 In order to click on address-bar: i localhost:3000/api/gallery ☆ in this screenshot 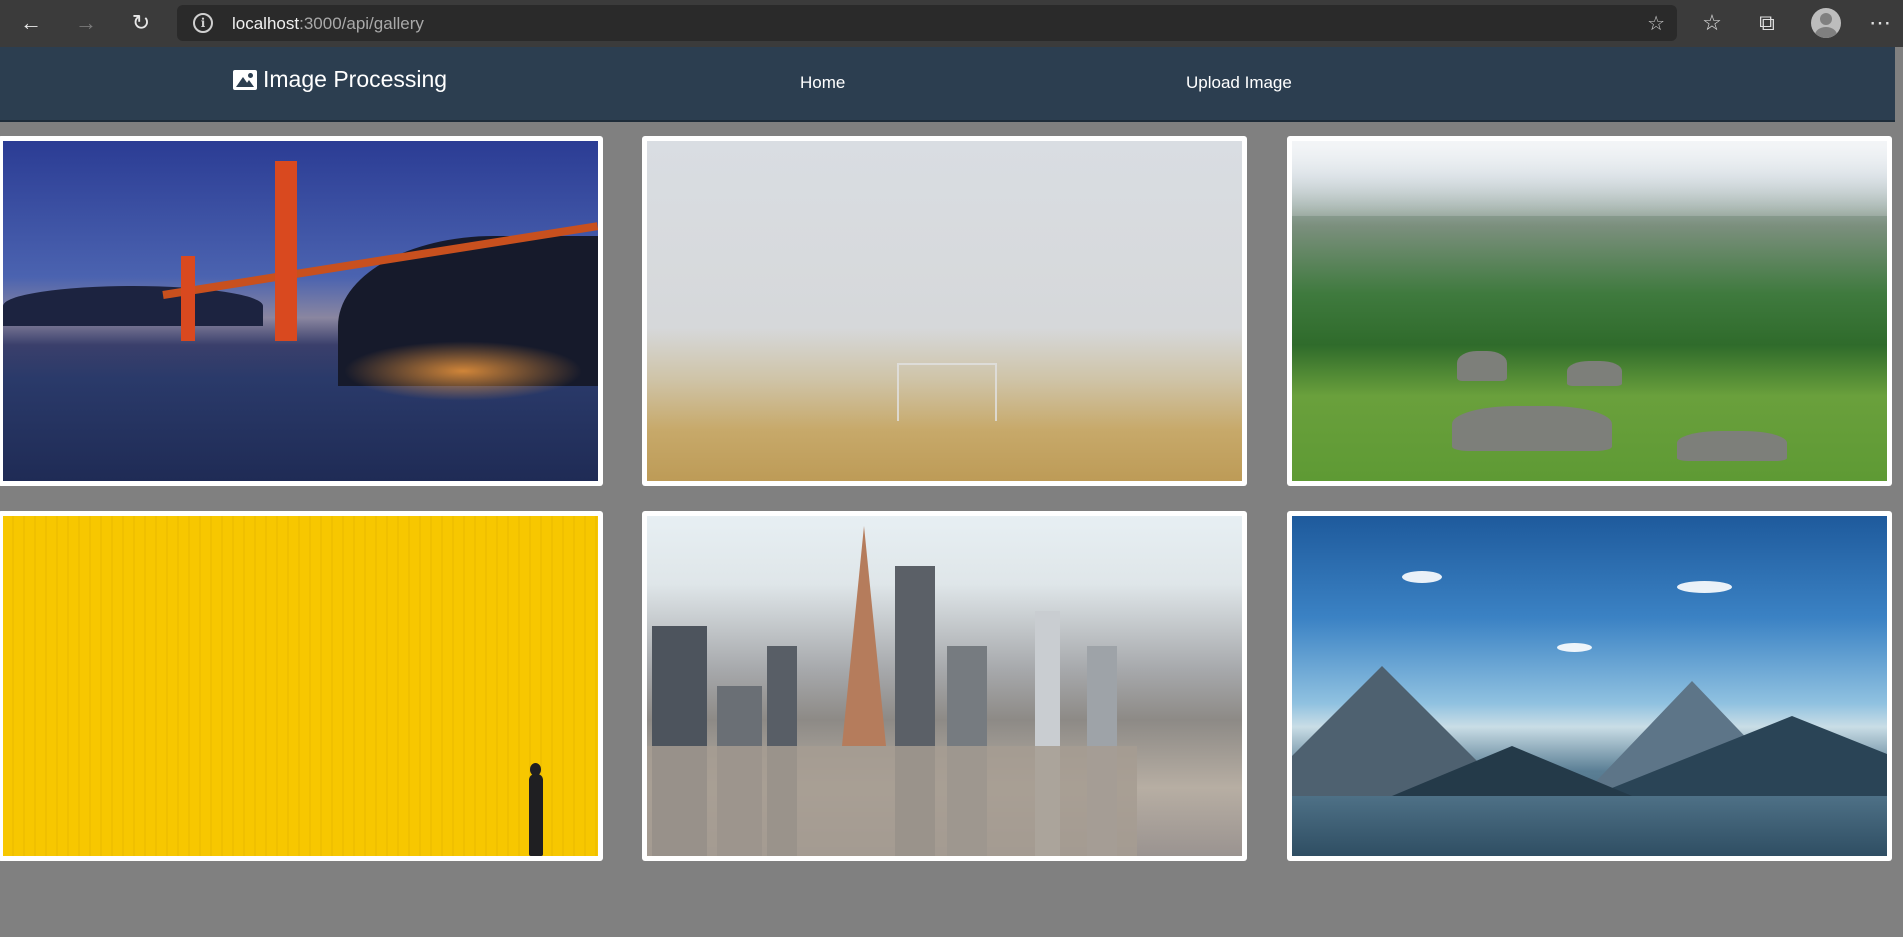, I will do `click(927, 23)`.